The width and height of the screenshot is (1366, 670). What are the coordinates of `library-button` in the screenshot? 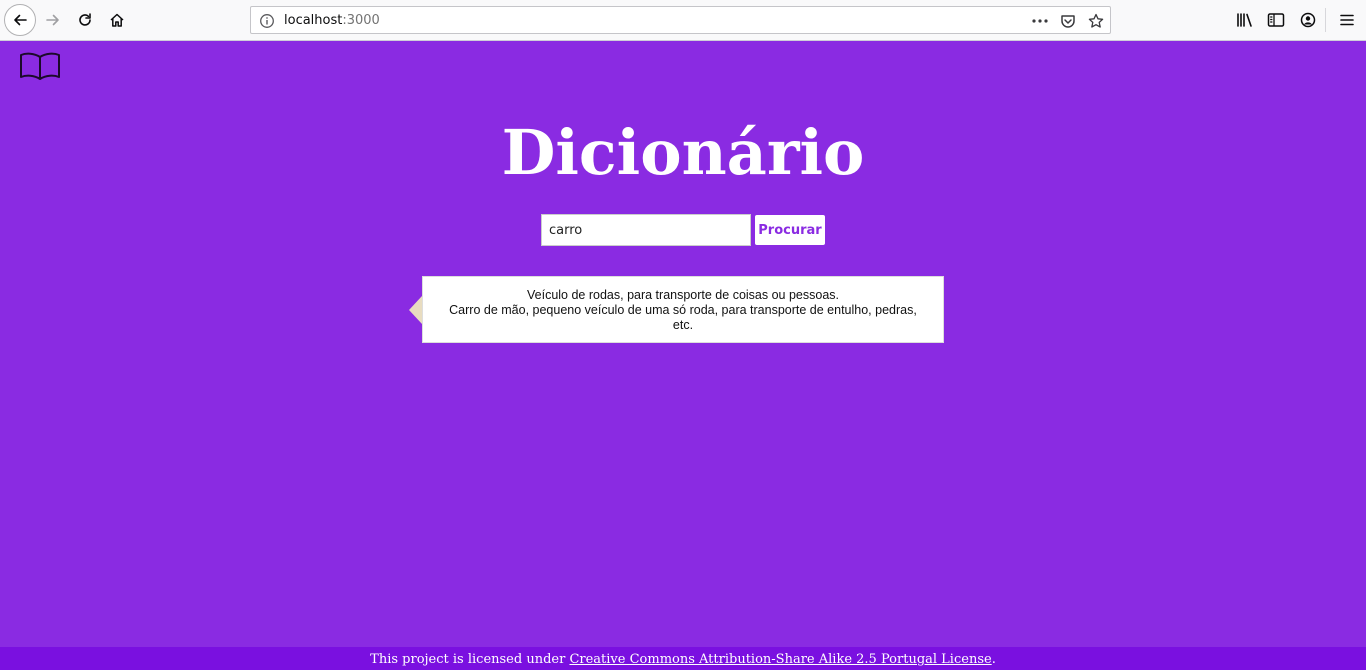 It's located at (1245, 20).